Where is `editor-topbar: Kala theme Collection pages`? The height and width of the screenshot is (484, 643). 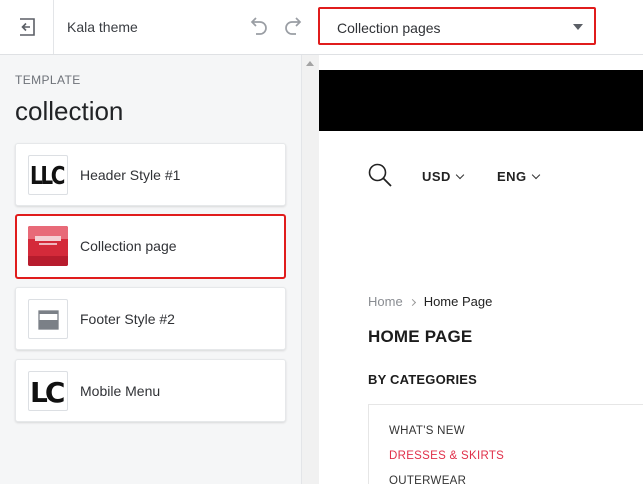
editor-topbar: Kala theme Collection pages is located at coordinates (321, 27).